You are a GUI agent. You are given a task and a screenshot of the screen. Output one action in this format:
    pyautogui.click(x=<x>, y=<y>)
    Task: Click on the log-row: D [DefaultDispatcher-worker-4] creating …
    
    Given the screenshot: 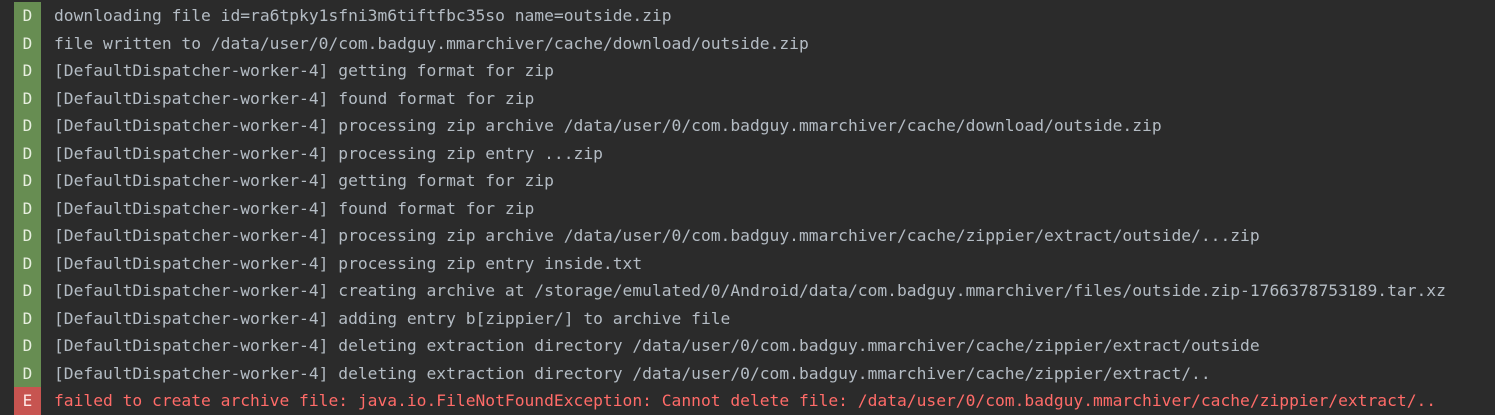 What is the action you would take?
    pyautogui.click(x=747, y=291)
    